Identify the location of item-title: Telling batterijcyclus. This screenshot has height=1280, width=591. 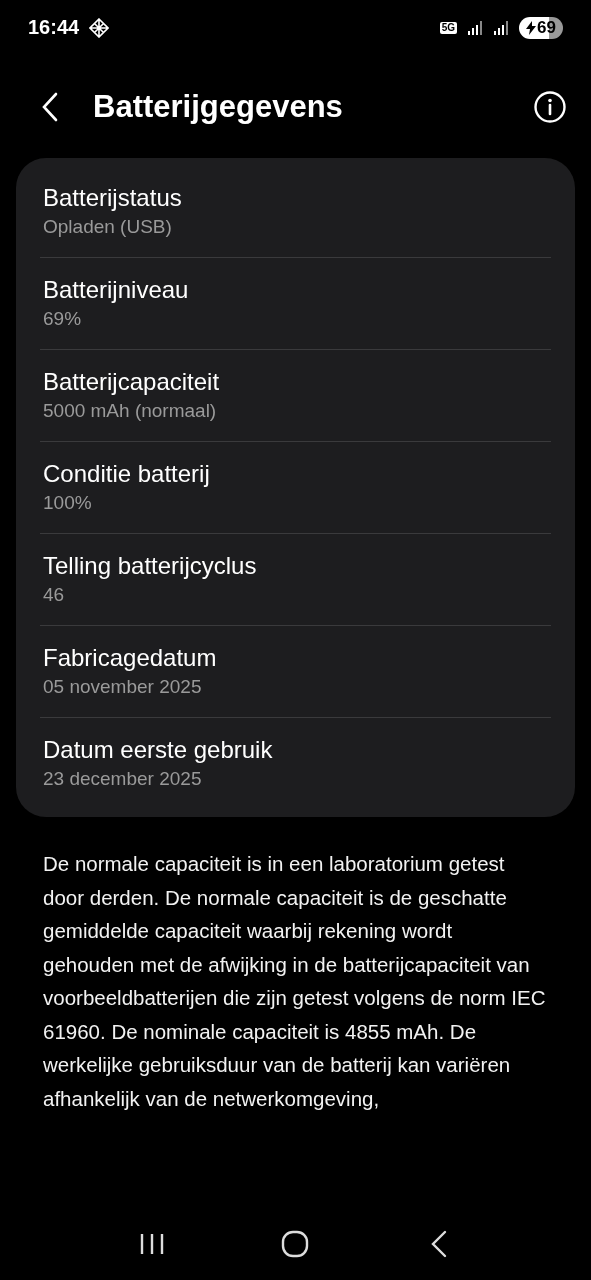
(150, 566).